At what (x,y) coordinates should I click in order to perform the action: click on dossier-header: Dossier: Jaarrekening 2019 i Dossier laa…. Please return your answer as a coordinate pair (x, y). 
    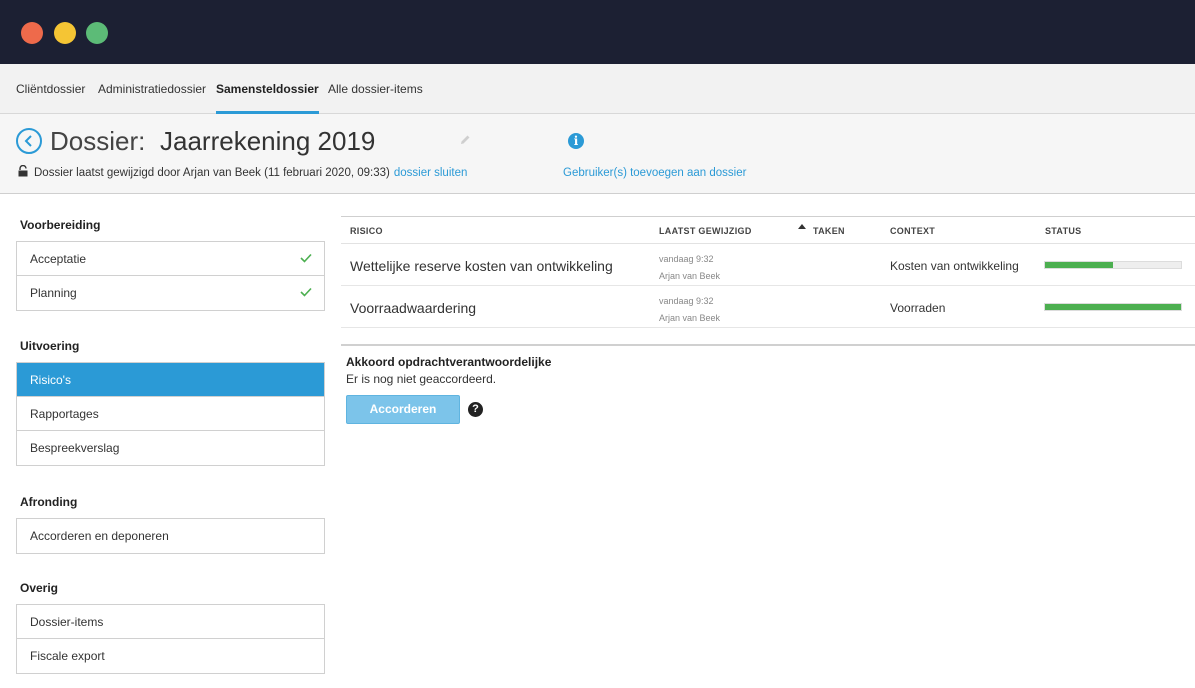
    Looking at the image, I should click on (597, 154).